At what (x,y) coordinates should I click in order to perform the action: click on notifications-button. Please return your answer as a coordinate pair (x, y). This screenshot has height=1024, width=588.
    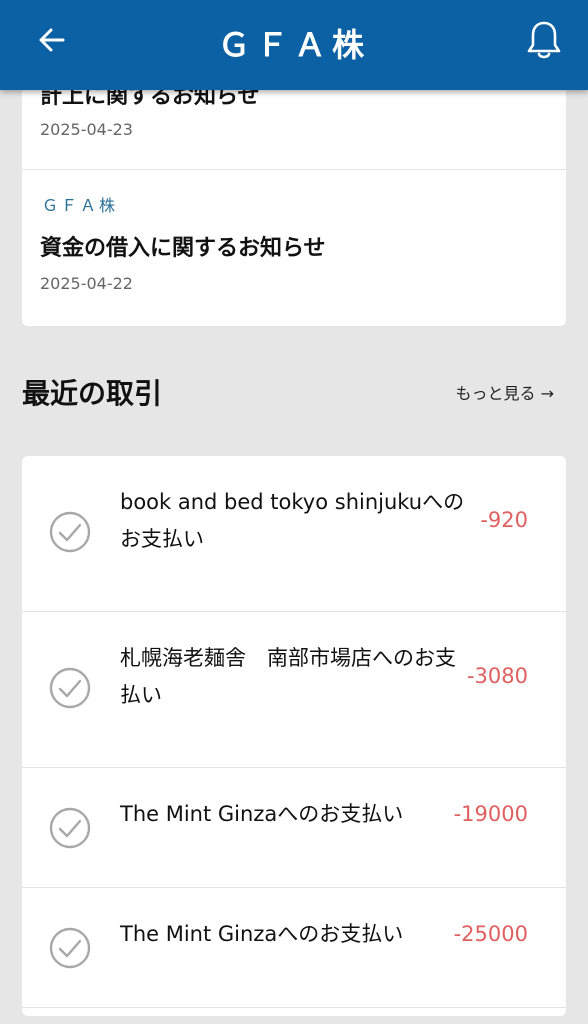
    Looking at the image, I should click on (544, 40).